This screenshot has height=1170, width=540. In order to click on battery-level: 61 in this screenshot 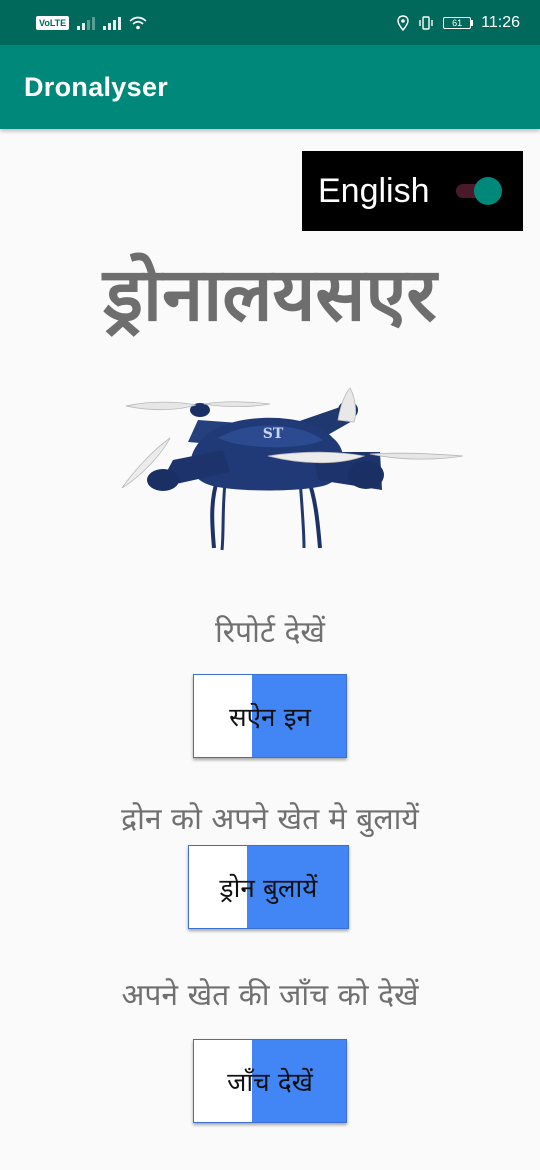, I will do `click(457, 22)`.